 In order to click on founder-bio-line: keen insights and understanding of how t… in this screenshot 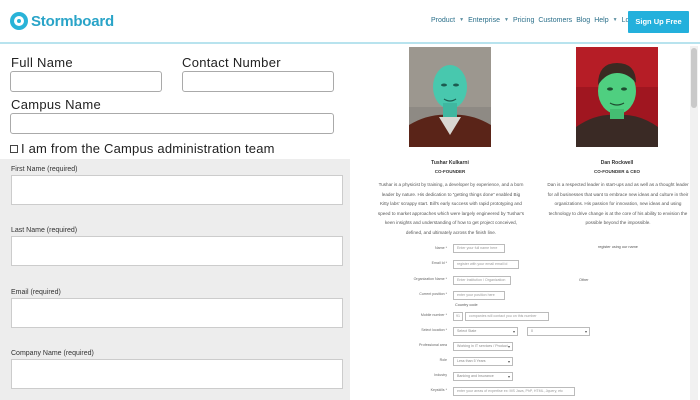, I will do `click(451, 223)`.